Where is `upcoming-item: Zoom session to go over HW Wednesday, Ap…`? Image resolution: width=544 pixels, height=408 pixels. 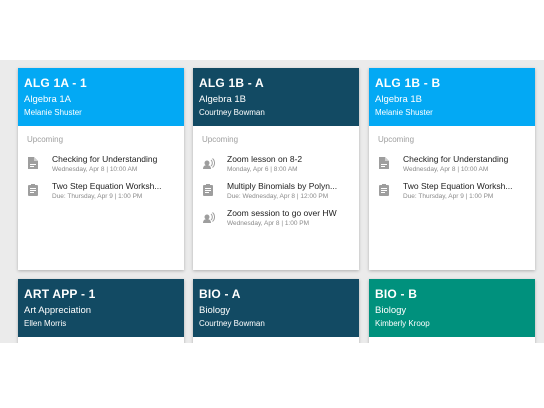 upcoming-item: Zoom session to go over HW Wednesday, Ap… is located at coordinates (277, 220).